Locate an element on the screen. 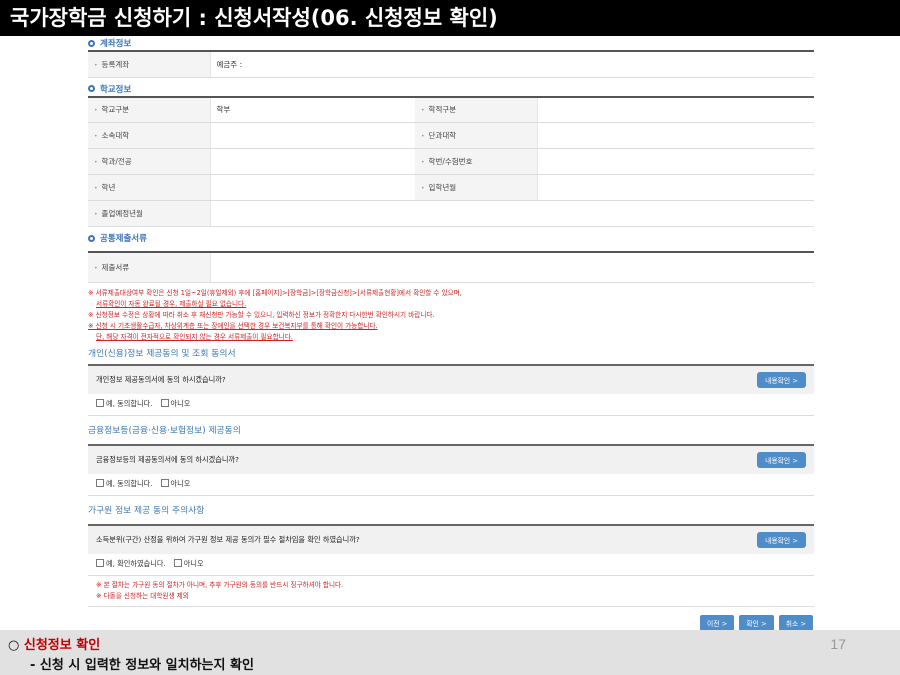 The image size is (900, 675). consent-title: 금융정보등(금융·신용·보험정보) 제공동의 is located at coordinates (164, 430).